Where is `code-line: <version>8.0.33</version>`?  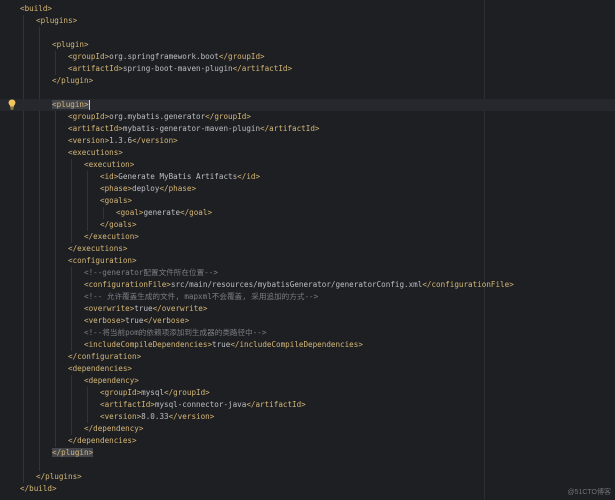
code-line: <version>8.0.33</version> is located at coordinates (307, 417).